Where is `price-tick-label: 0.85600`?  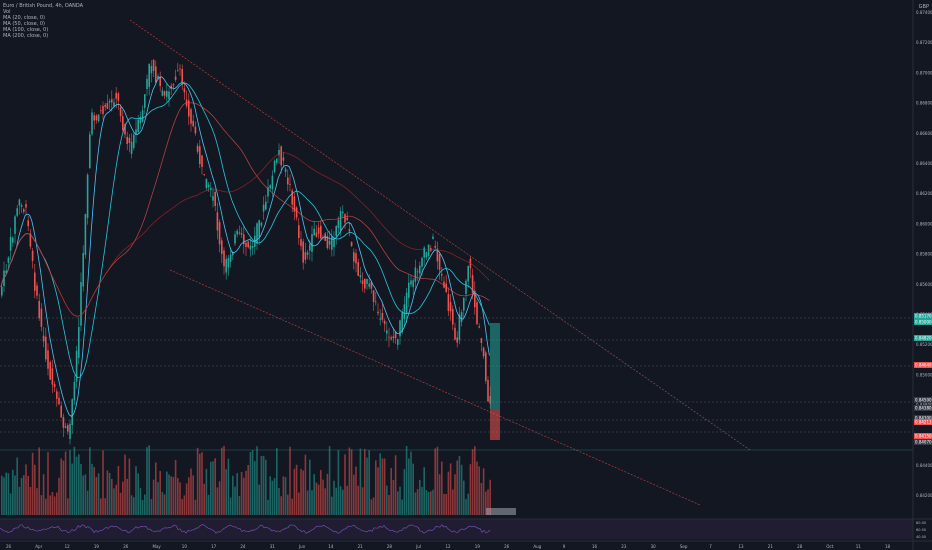 price-tick-label: 0.85600 is located at coordinates (924, 284).